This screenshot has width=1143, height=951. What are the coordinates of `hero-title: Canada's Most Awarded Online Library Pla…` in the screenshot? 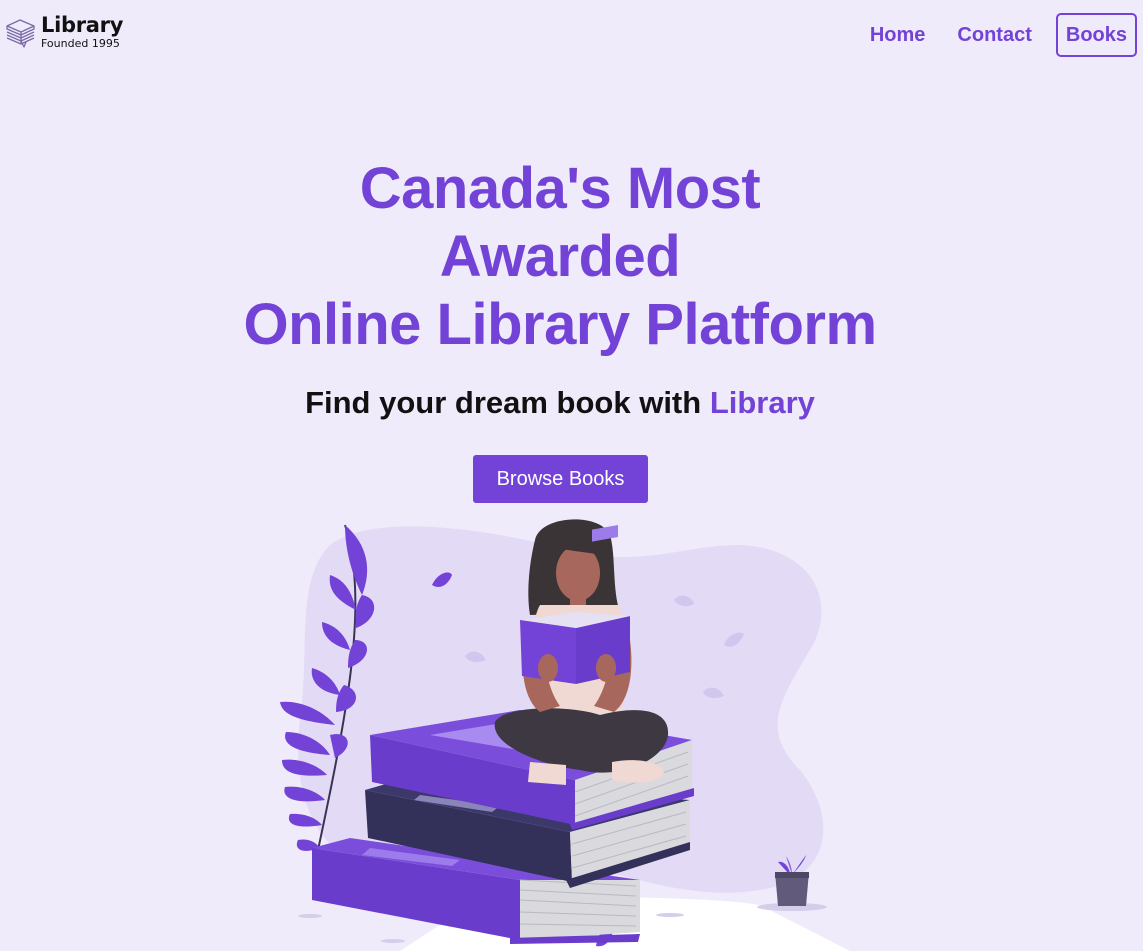 It's located at (560, 257).